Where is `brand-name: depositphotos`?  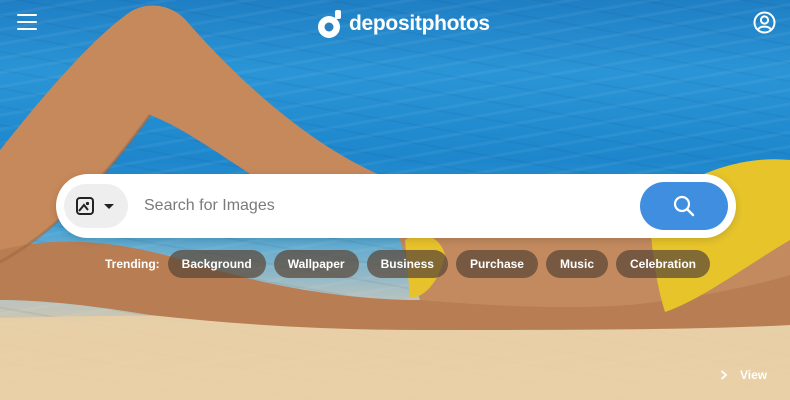
brand-name: depositphotos is located at coordinates (419, 23).